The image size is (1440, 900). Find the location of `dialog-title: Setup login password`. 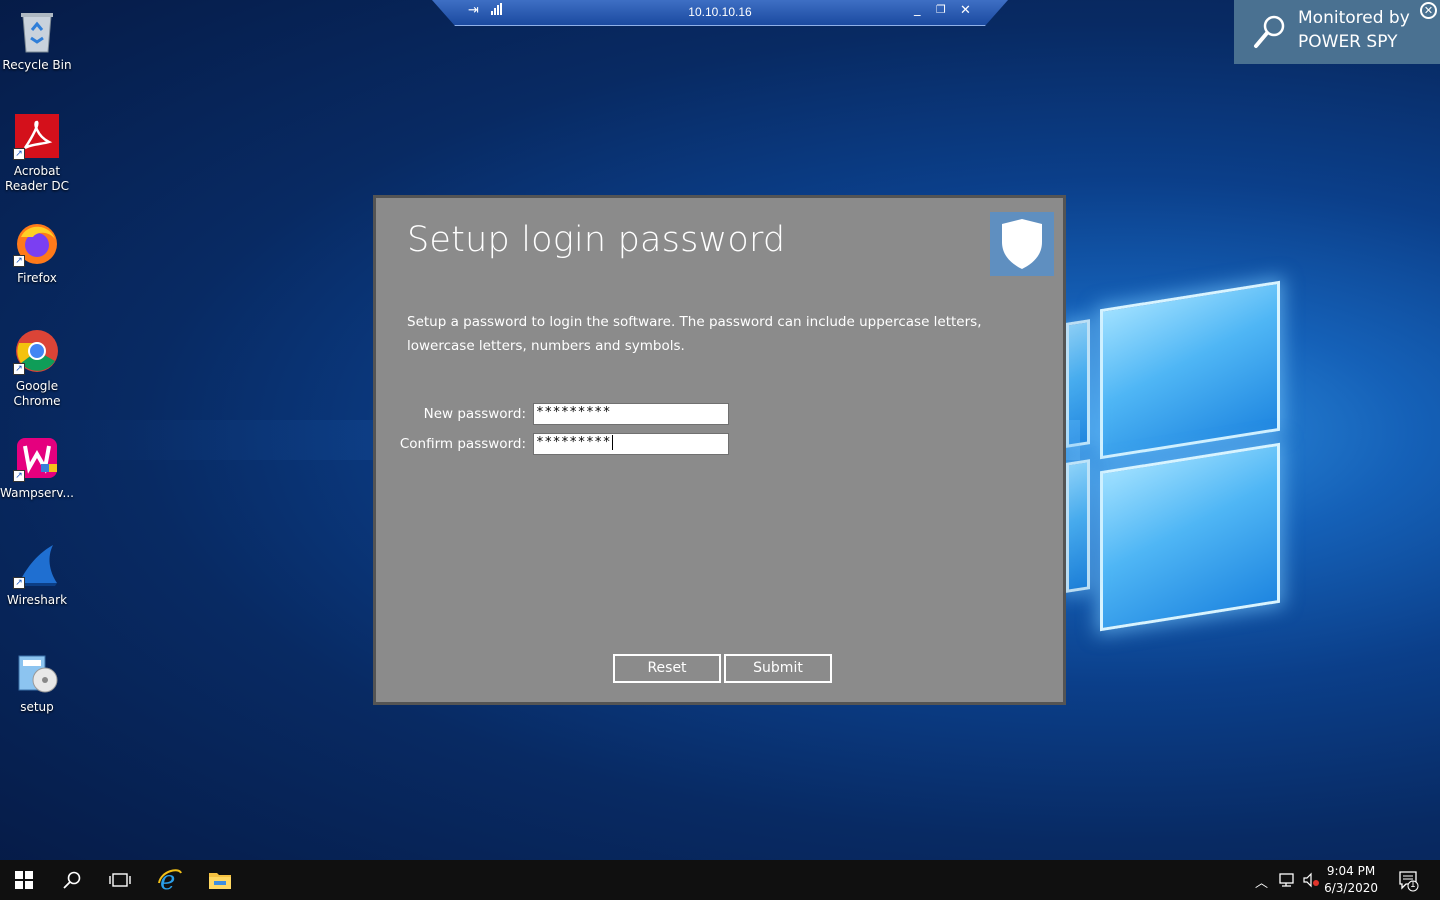

dialog-title: Setup login password is located at coordinates (596, 240).